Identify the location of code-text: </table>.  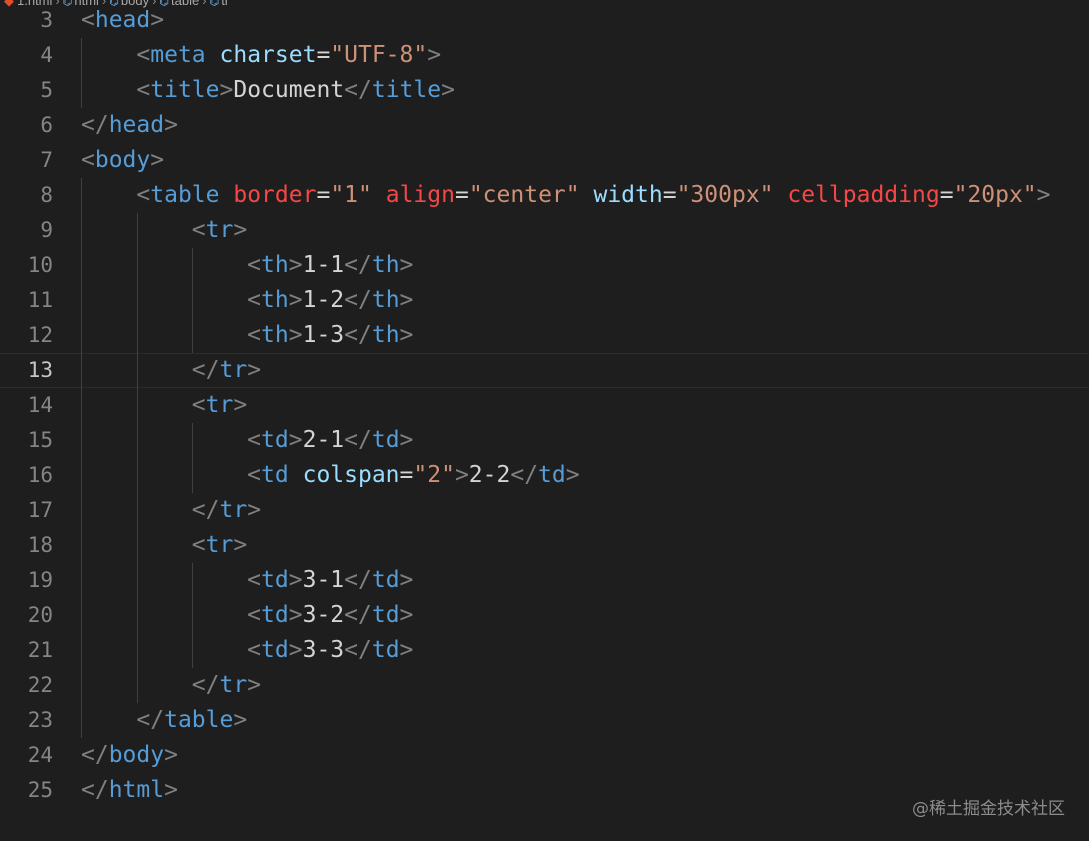
(164, 720).